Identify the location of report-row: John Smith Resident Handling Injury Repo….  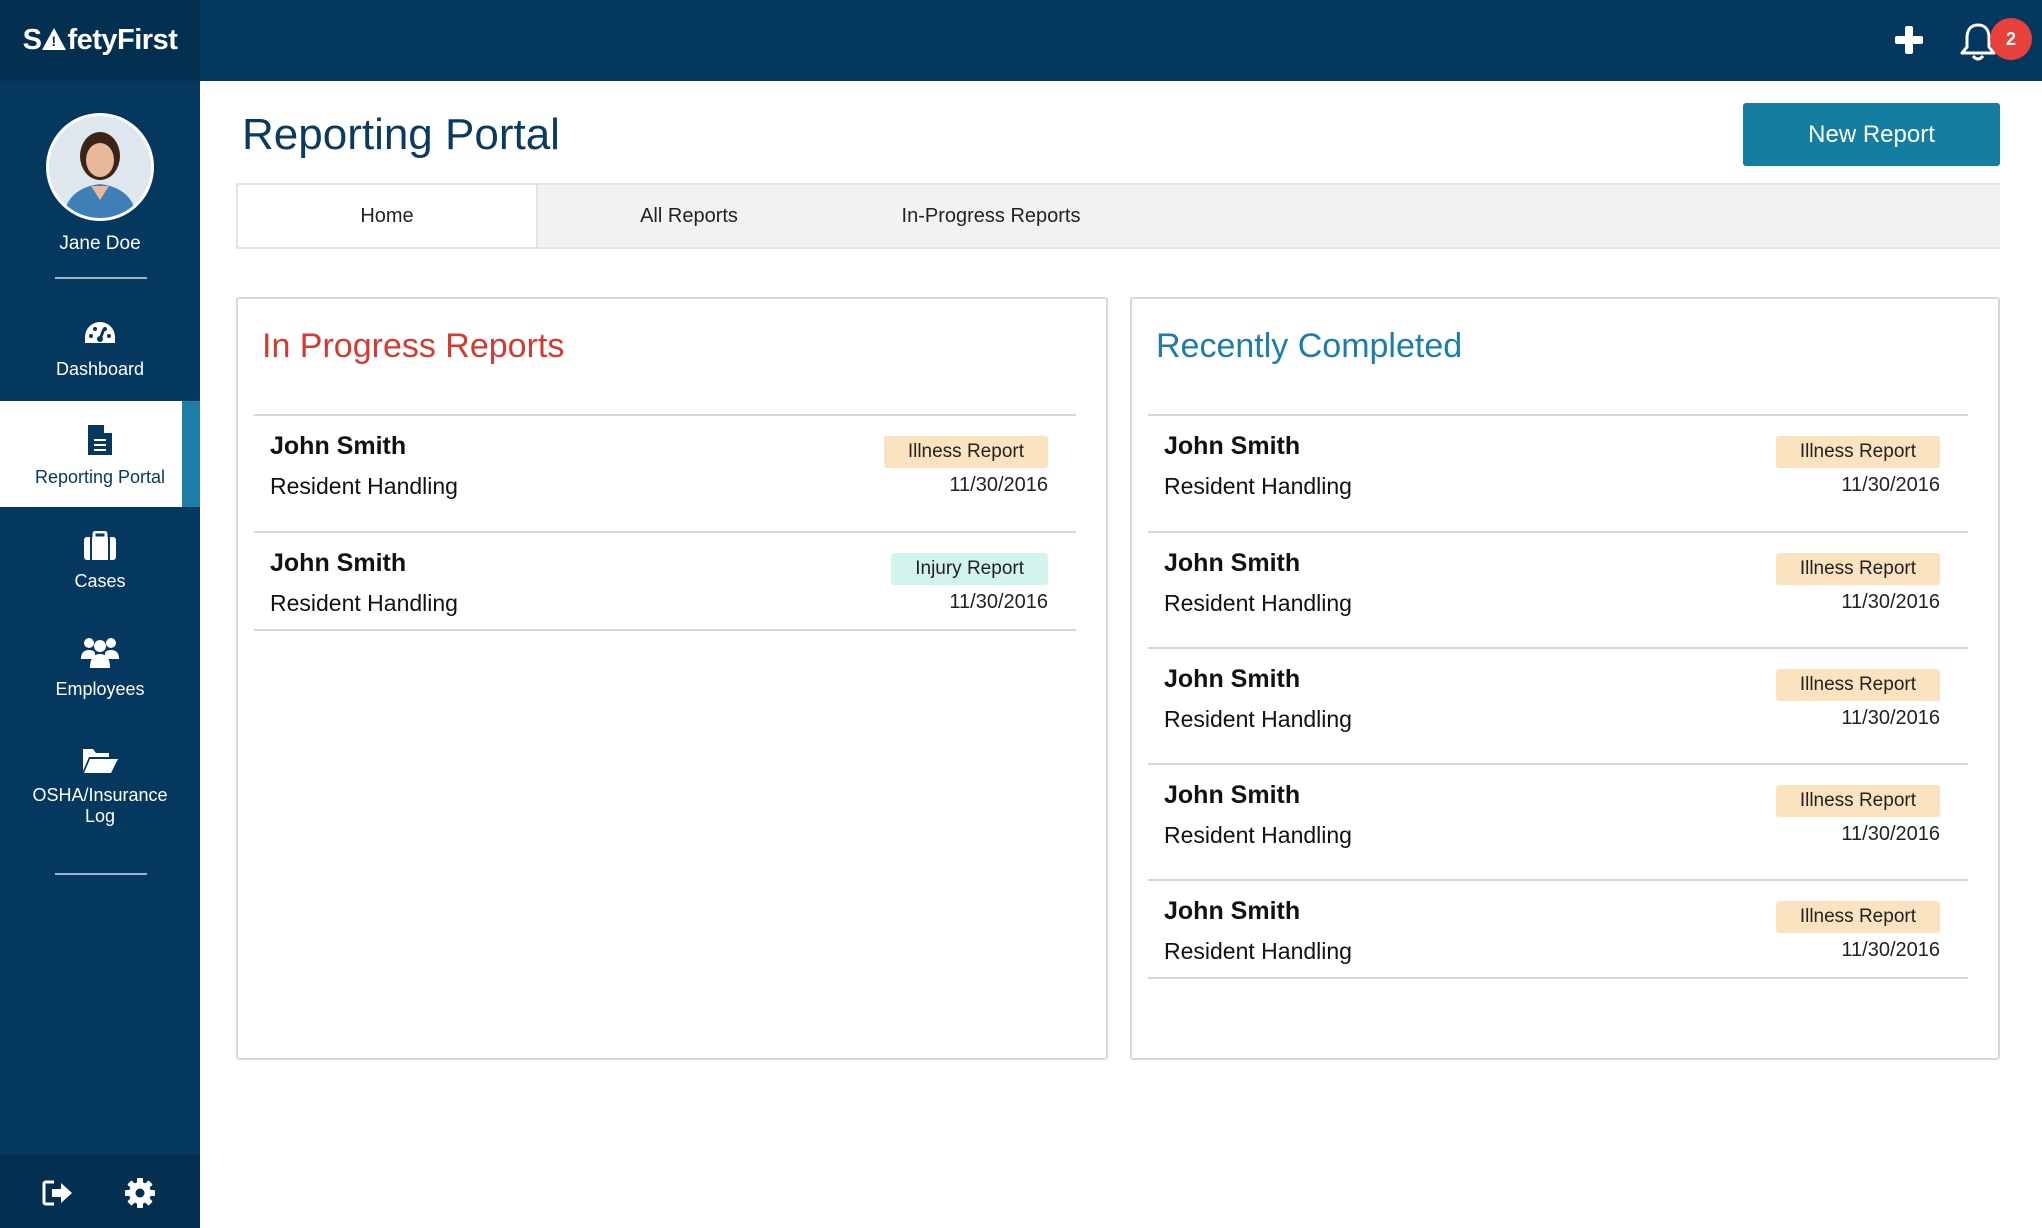
(665, 581).